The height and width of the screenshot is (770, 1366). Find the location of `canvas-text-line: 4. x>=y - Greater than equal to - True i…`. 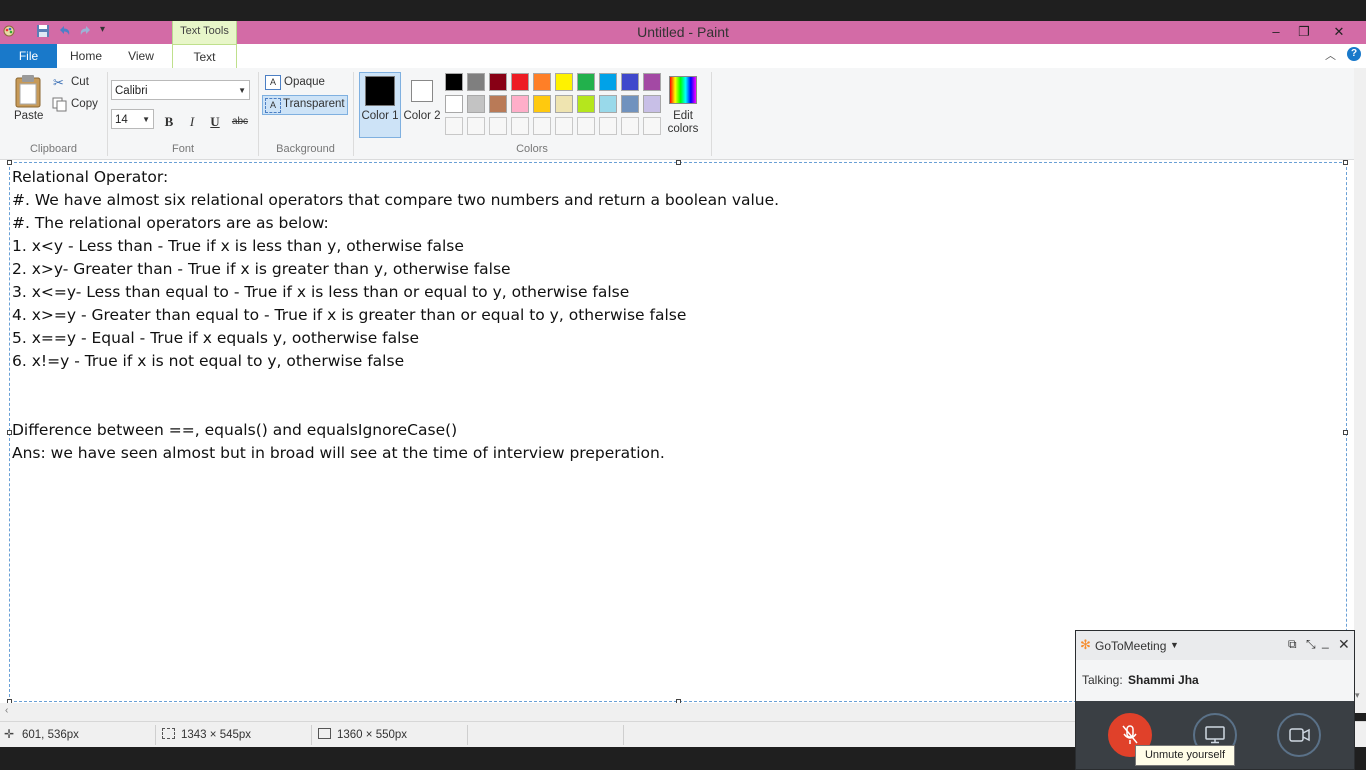

canvas-text-line: 4. x>=y - Greater than equal to - True i… is located at coordinates (395, 315).